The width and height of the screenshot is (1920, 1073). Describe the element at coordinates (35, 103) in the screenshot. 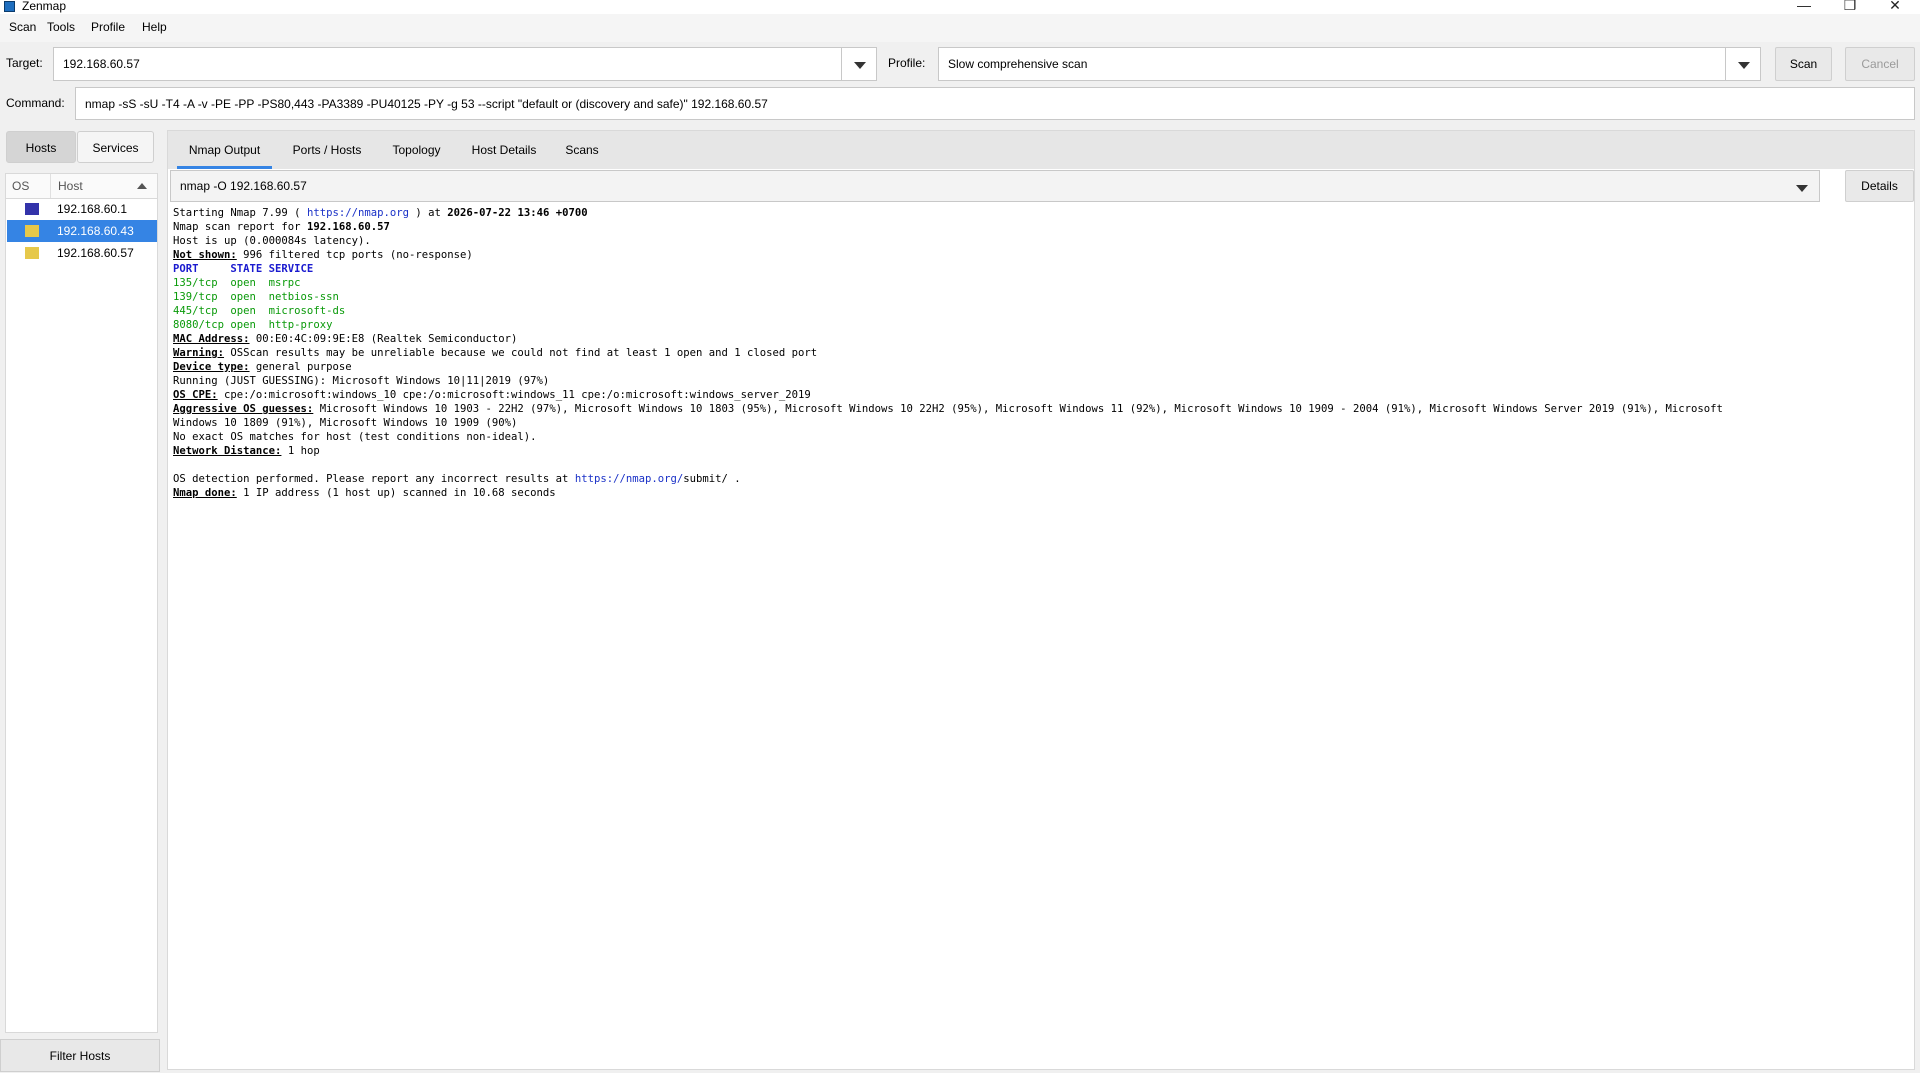

I see `command-label: Command:` at that location.